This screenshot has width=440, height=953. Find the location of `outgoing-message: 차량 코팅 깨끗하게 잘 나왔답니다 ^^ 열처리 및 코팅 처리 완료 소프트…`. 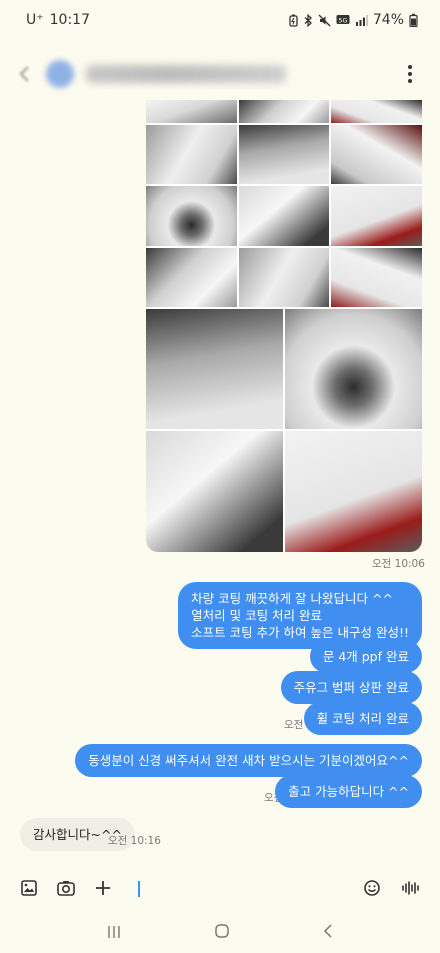

outgoing-message: 차량 코팅 깨끗하게 잘 나왔답니다 ^^ 열처리 및 코팅 처리 완료 소프트… is located at coordinates (300, 615).